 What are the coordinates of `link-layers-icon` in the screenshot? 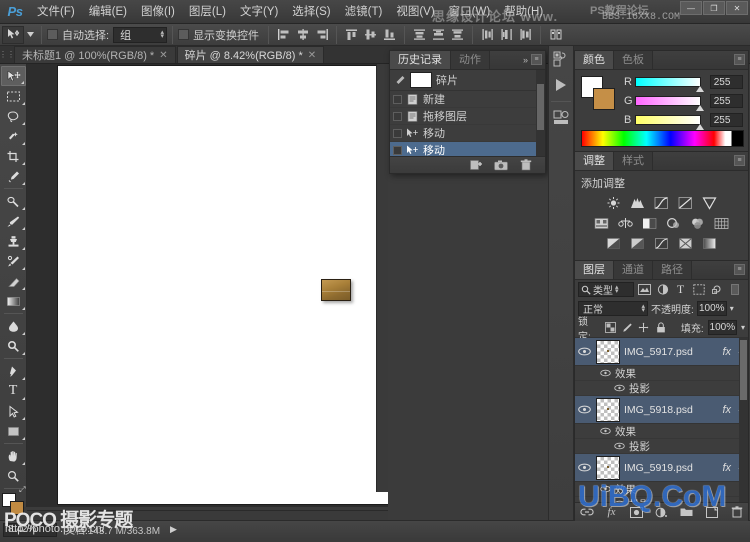 It's located at (586, 512).